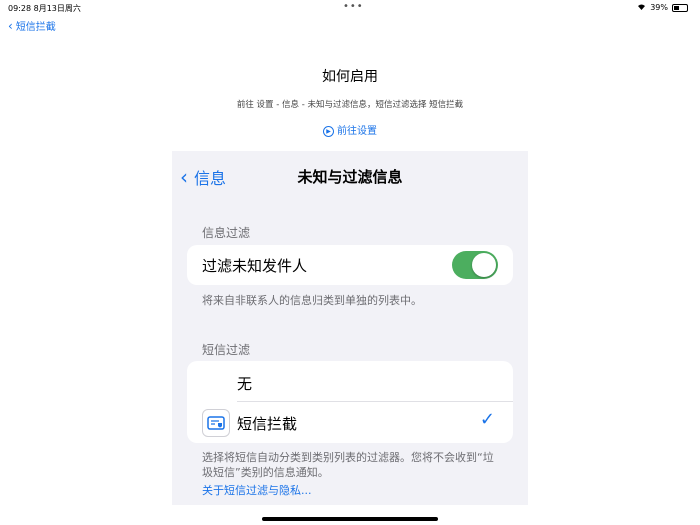 Image resolution: width=700 pixels, height=525 pixels. Describe the element at coordinates (357, 131) in the screenshot. I see `goto-settings-label: 前往设置` at that location.